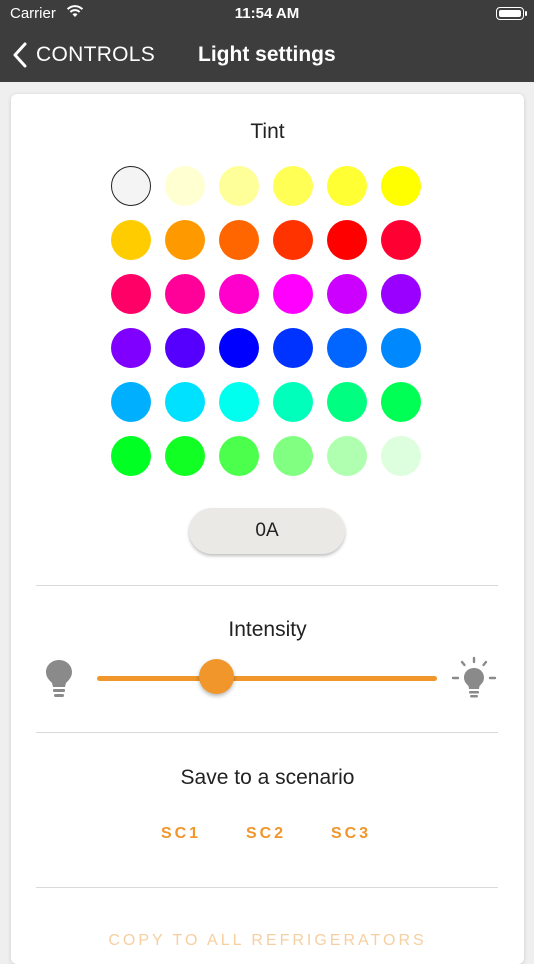  Describe the element at coordinates (267, 678) in the screenshot. I see `intensity-slider-track` at that location.